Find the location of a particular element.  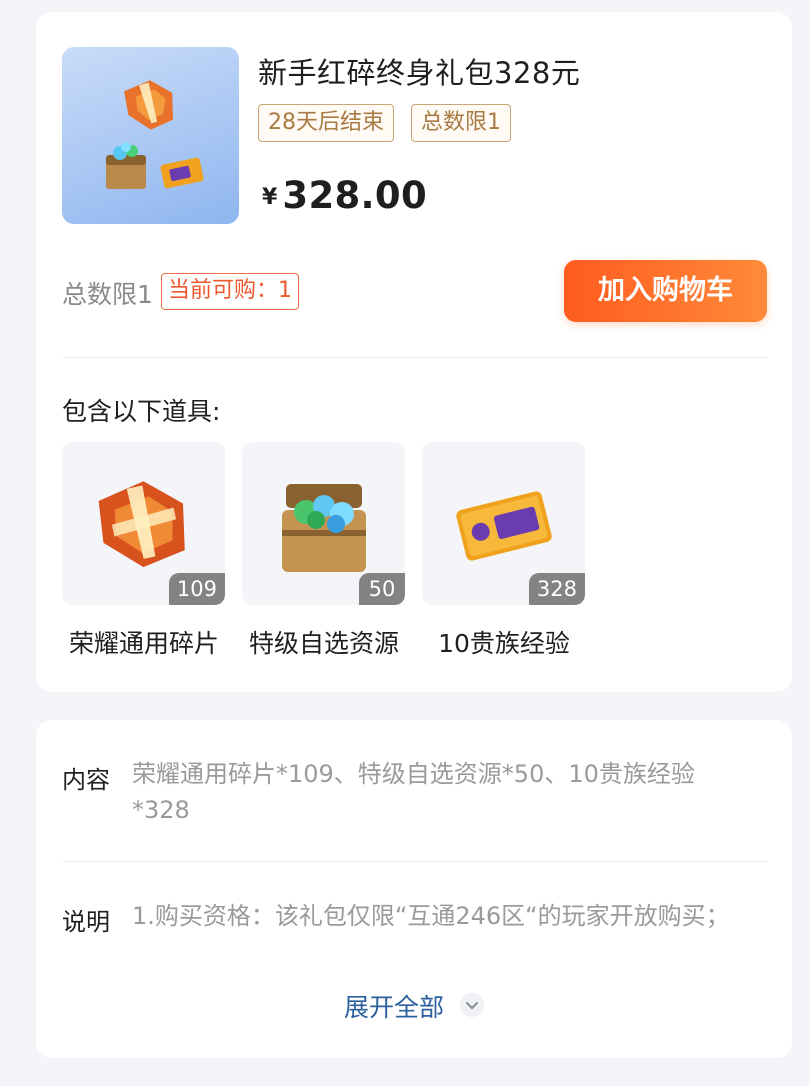

item-tile-resource-chest: 50 is located at coordinates (323, 523).